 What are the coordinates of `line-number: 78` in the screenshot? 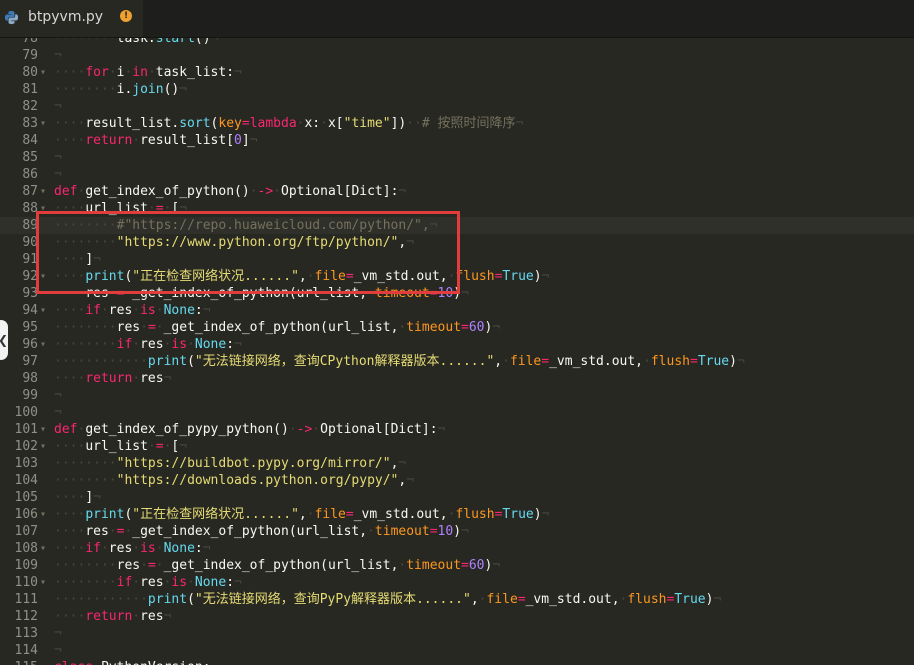 It's located at (30, 42).